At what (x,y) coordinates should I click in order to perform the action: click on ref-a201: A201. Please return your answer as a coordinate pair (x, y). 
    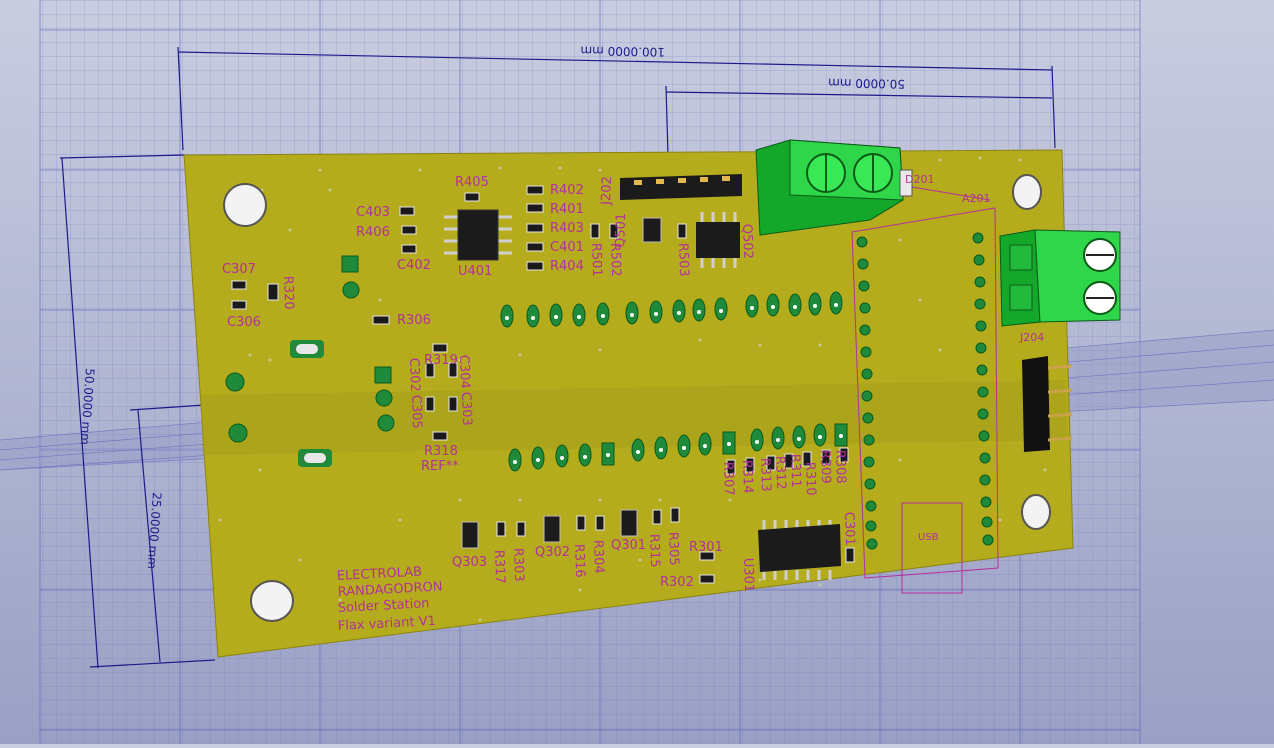
    Looking at the image, I should click on (976, 198).